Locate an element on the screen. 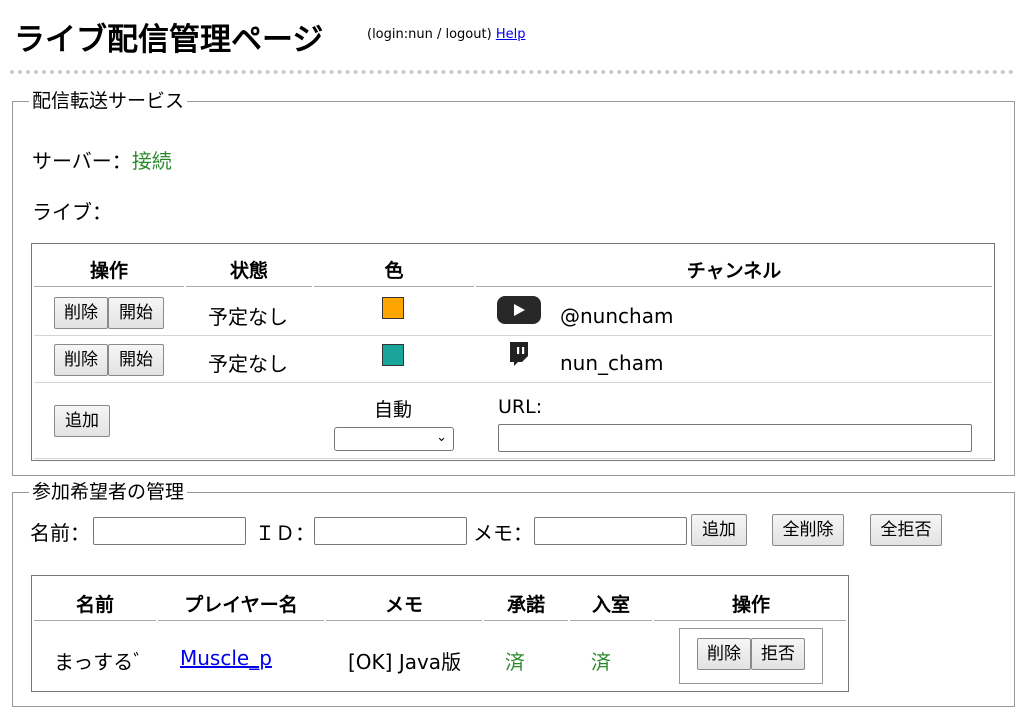 The width and height of the screenshot is (1024, 719). operation-box: 削除 拒否 is located at coordinates (751, 656).